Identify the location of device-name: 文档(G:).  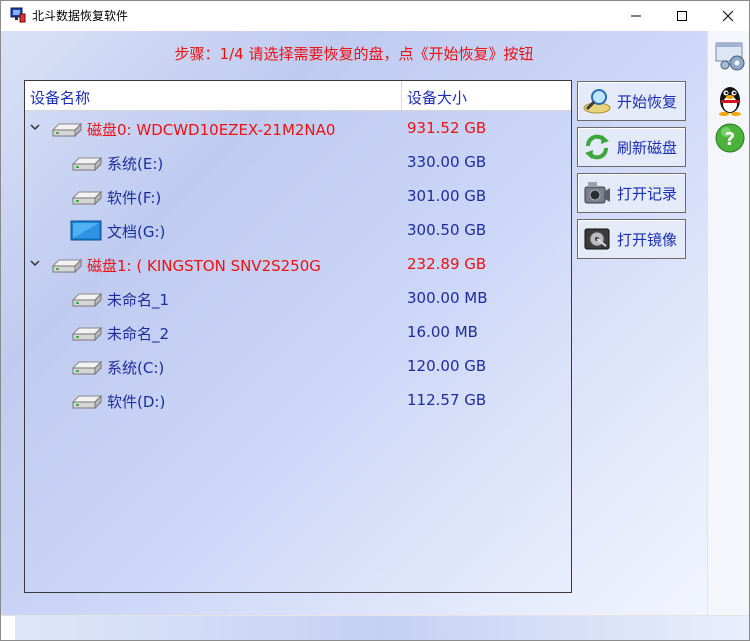
(136, 232).